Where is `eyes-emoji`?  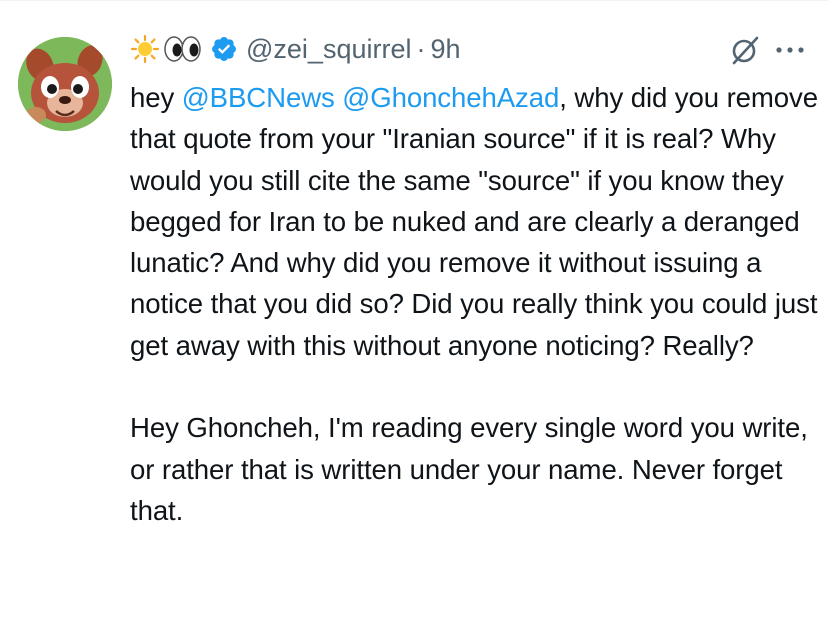 eyes-emoji is located at coordinates (182, 49).